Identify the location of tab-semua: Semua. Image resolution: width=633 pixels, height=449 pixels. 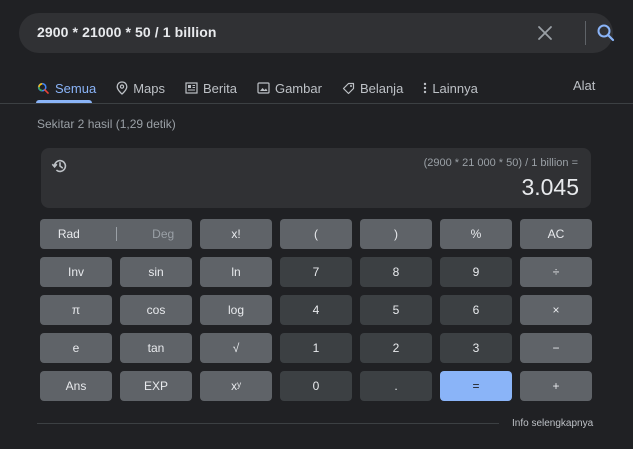
(66, 88).